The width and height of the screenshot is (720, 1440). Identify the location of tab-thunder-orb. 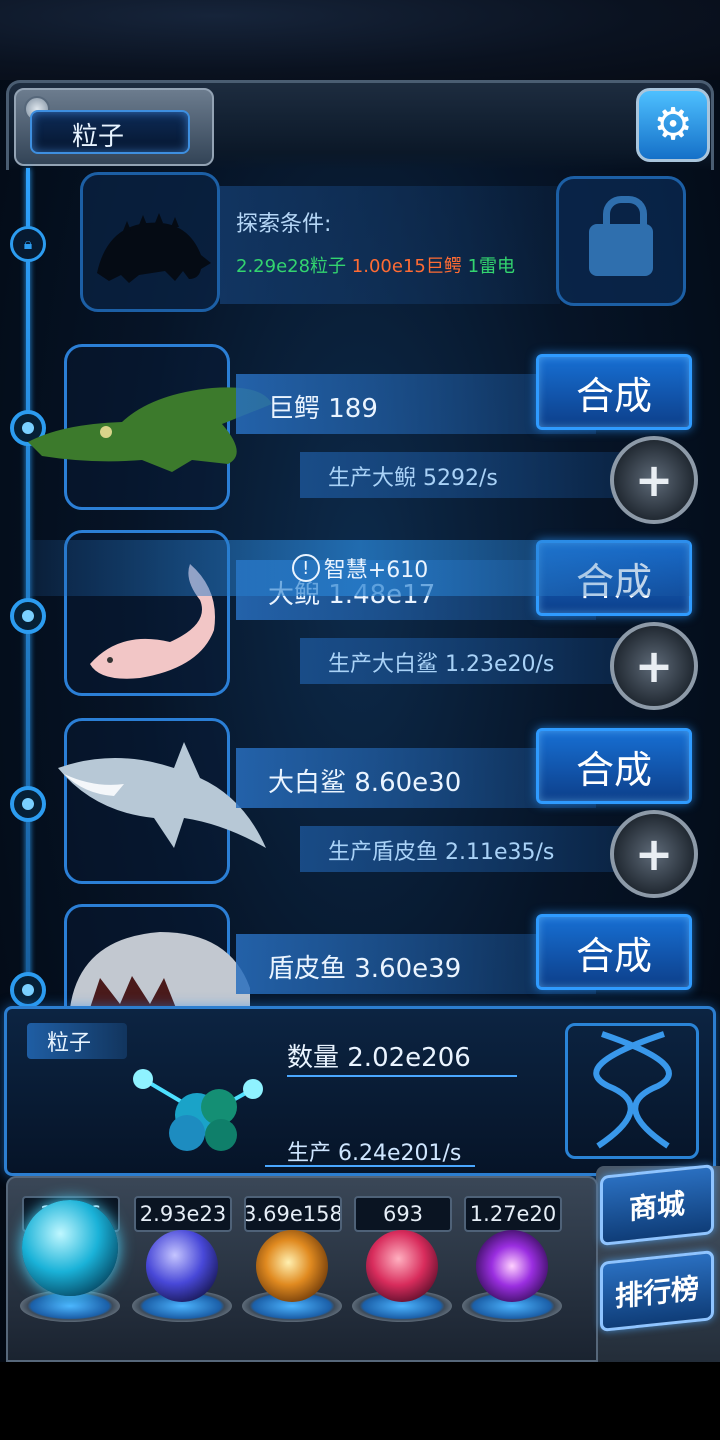
(182, 1266).